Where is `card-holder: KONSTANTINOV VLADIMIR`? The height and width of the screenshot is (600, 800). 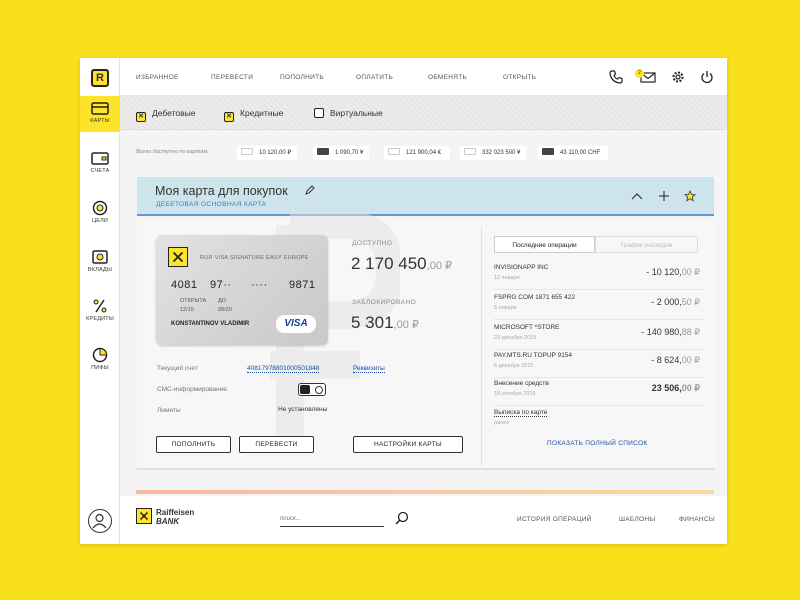
card-holder: KONSTANTINOV VLADIMIR is located at coordinates (210, 324).